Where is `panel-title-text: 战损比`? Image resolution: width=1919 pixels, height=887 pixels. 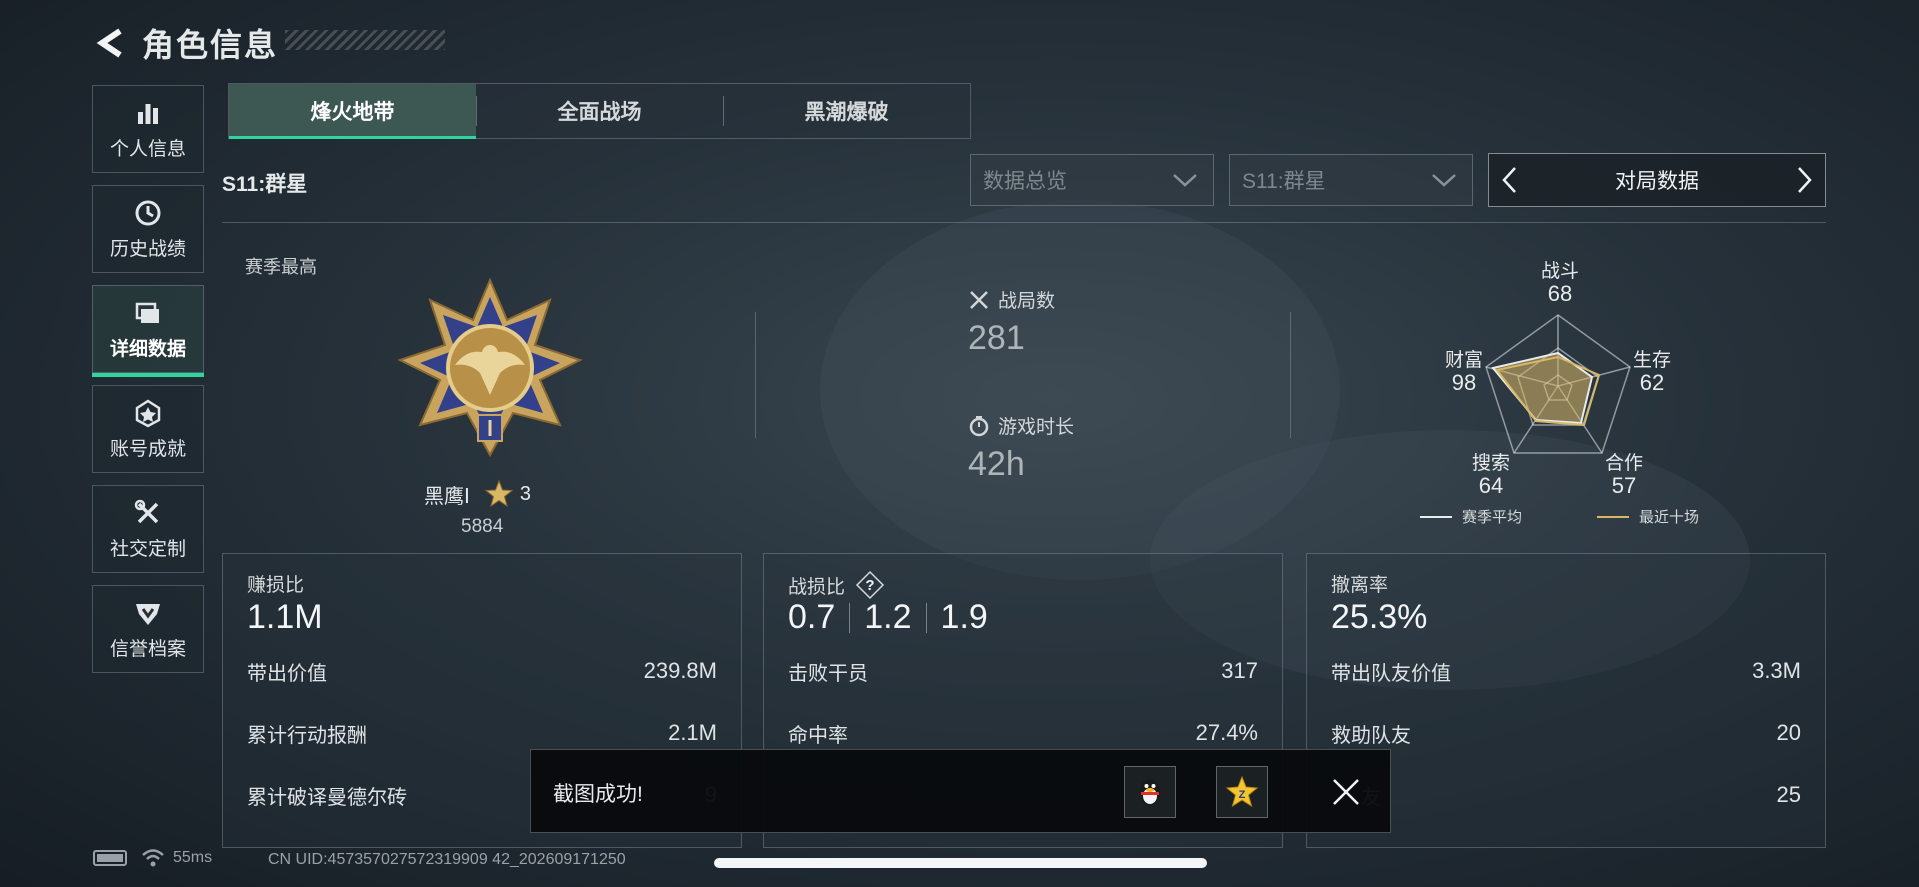 panel-title-text: 战损比 is located at coordinates (817, 587).